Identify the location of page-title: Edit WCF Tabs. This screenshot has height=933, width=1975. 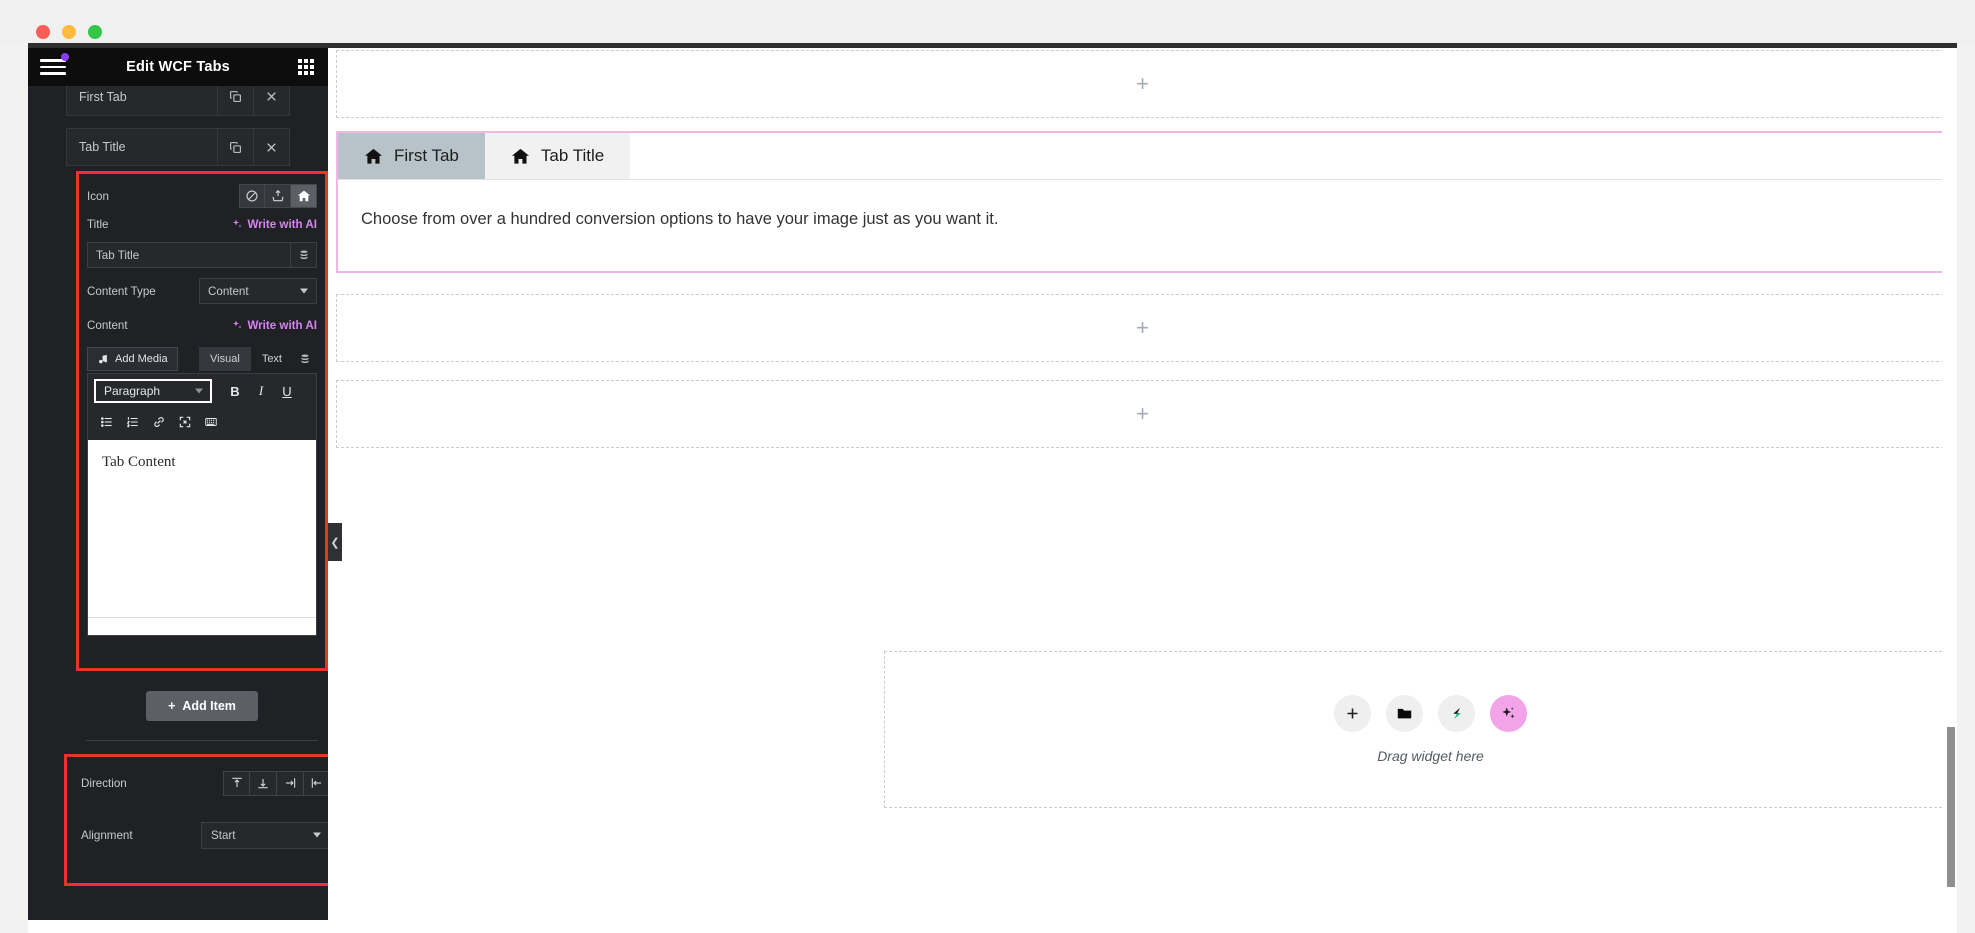
(178, 67).